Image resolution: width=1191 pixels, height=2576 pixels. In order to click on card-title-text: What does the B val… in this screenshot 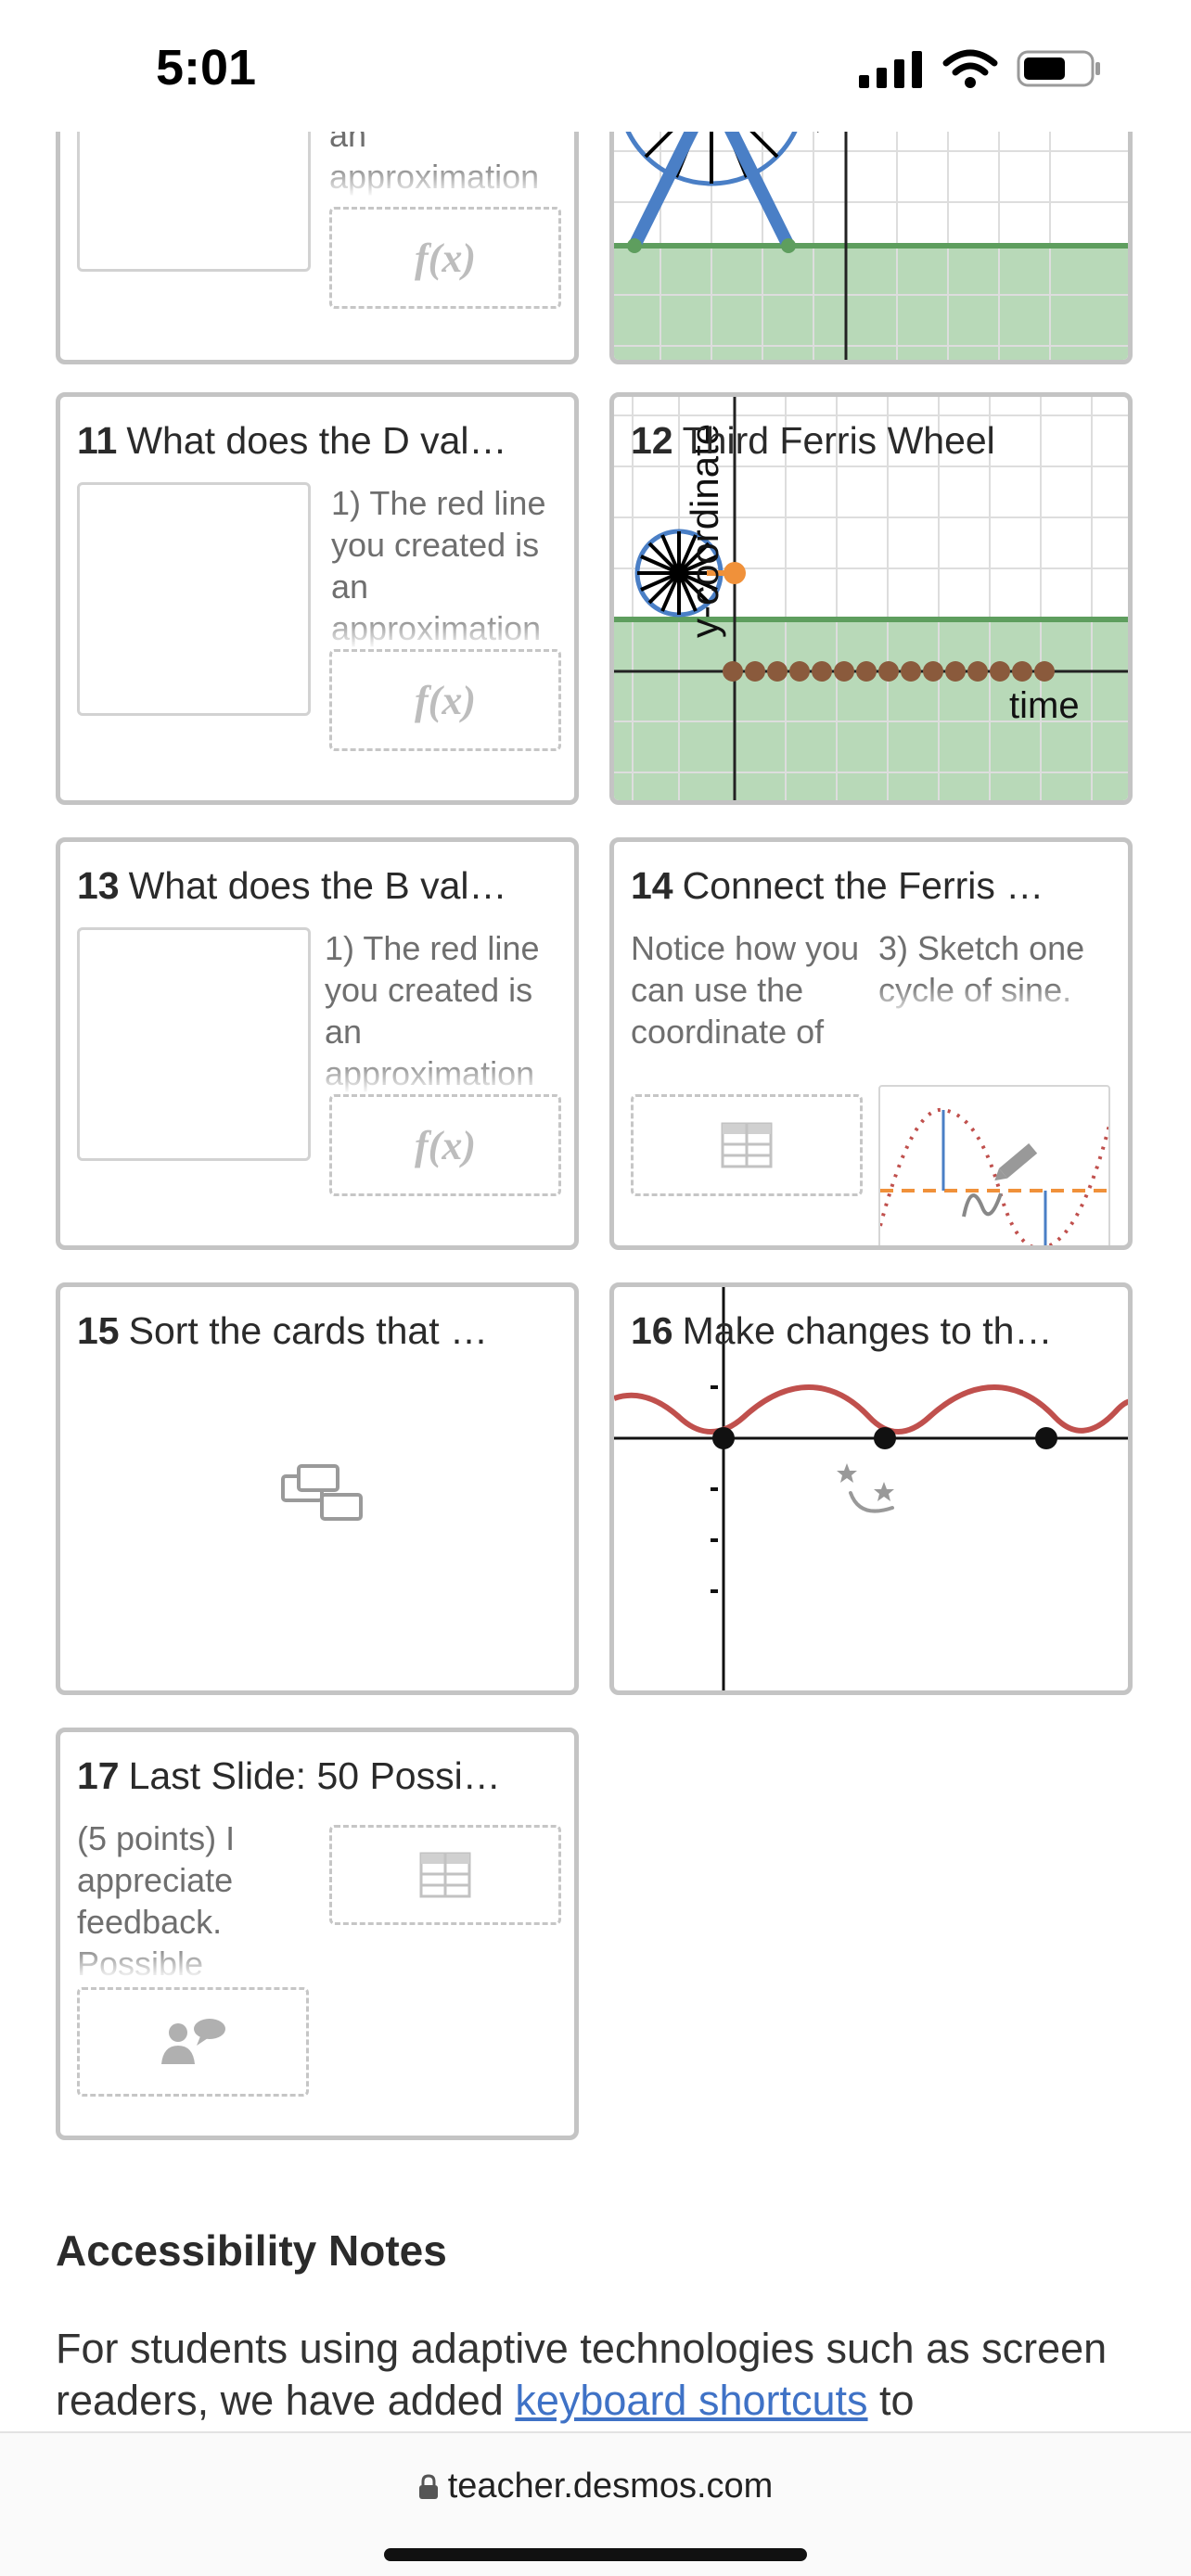, I will do `click(317, 886)`.